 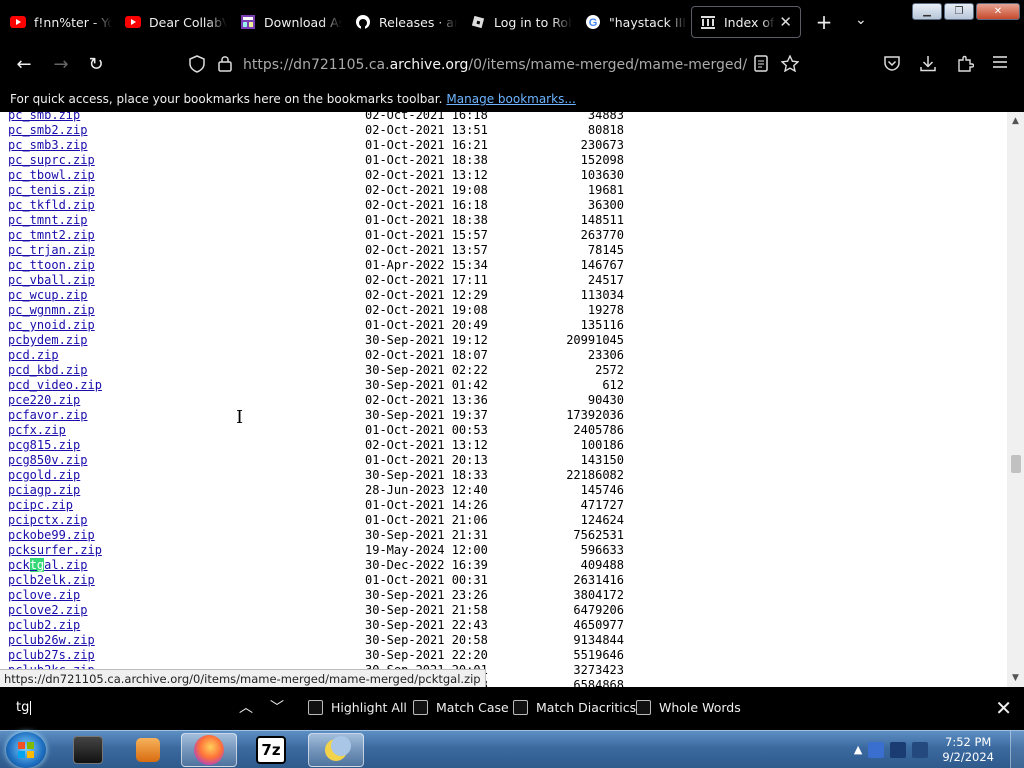 What do you see at coordinates (47, 220) in the screenshot?
I see `file-link: pc_tmnt.zip` at bounding box center [47, 220].